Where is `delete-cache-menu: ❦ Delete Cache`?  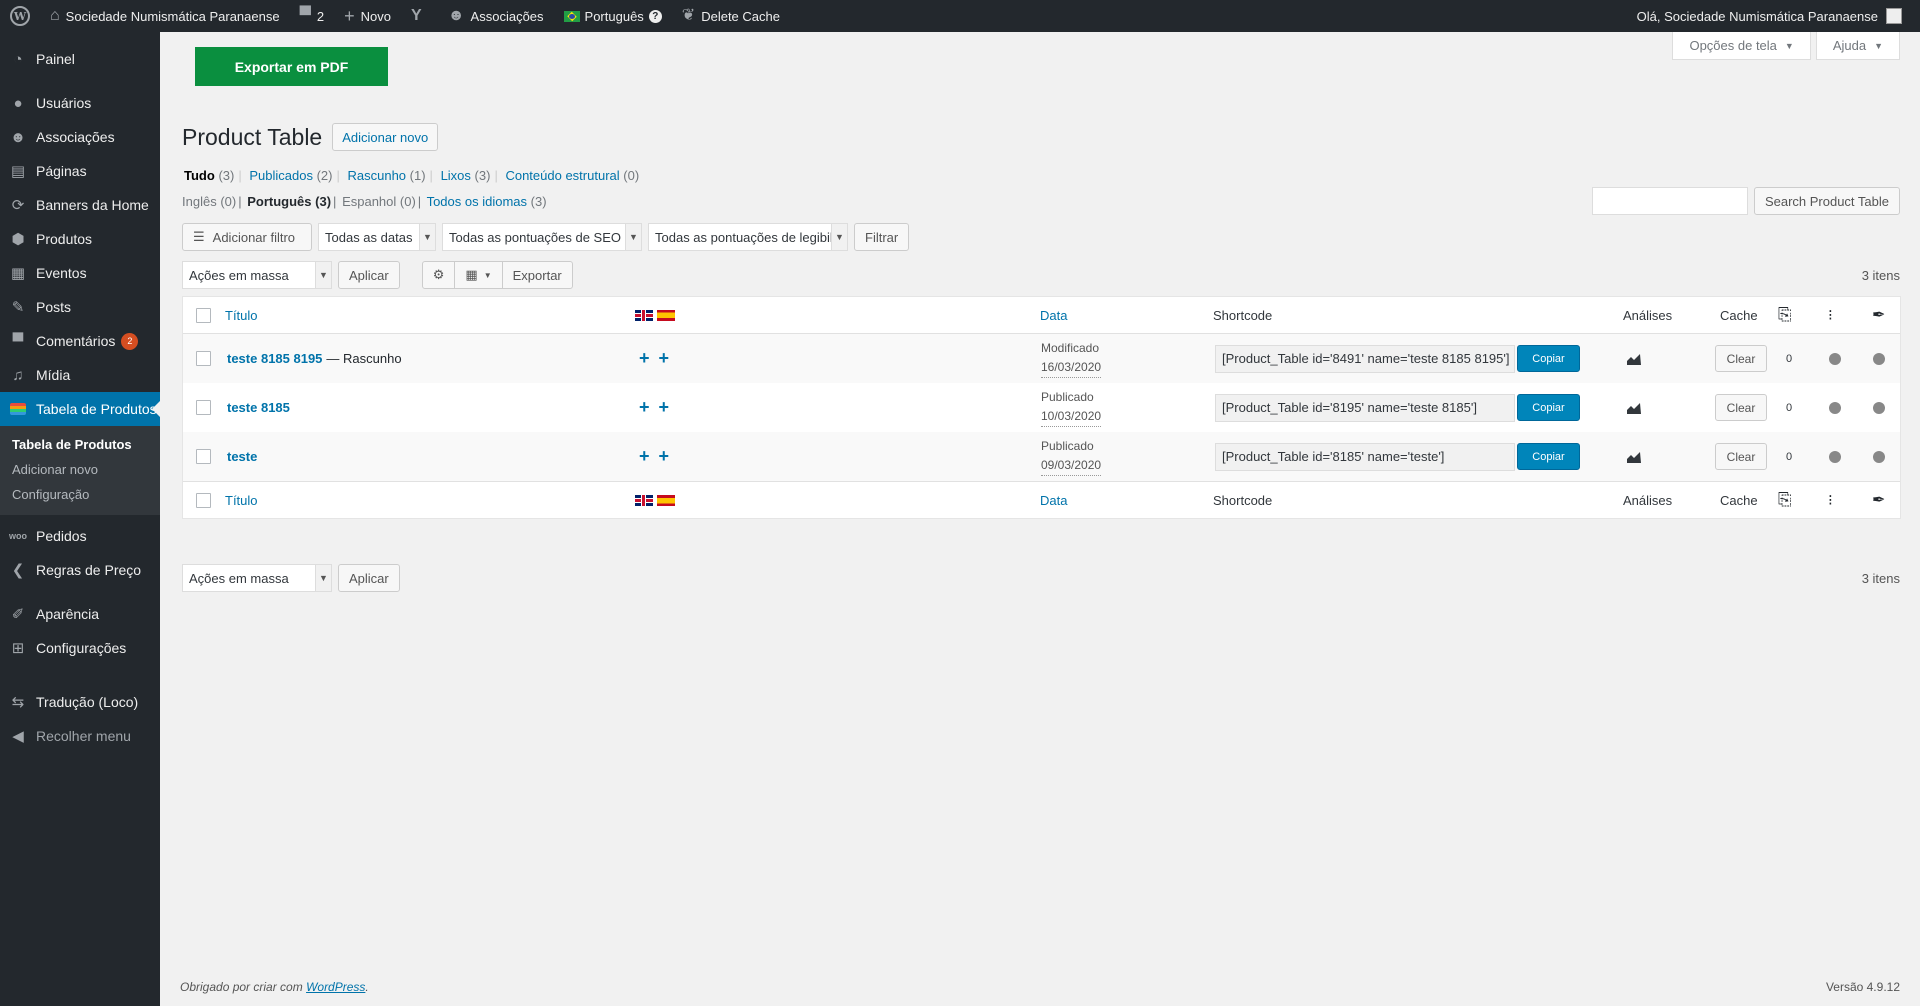 delete-cache-menu: ❦ Delete Cache is located at coordinates (731, 16).